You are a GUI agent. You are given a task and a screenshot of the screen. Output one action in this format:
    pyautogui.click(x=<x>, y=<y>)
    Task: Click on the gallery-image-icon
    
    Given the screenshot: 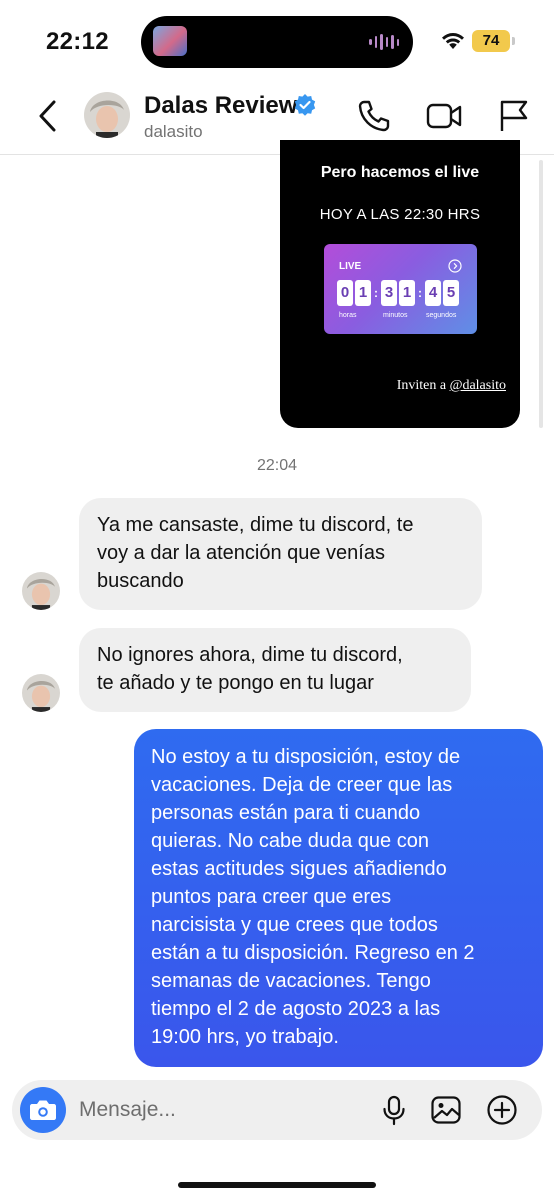 What is the action you would take?
    pyautogui.click(x=446, y=1110)
    